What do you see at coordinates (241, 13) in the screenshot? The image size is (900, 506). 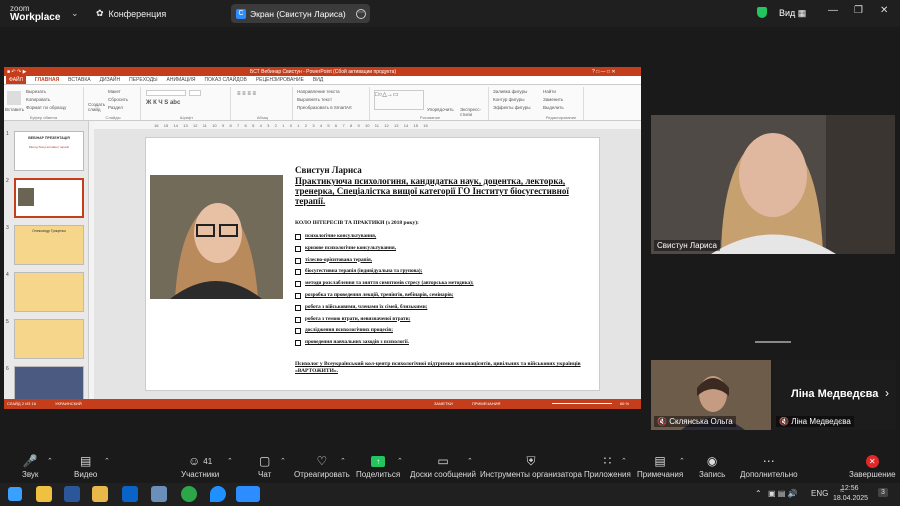 I see `share-screen-icon: C` at bounding box center [241, 13].